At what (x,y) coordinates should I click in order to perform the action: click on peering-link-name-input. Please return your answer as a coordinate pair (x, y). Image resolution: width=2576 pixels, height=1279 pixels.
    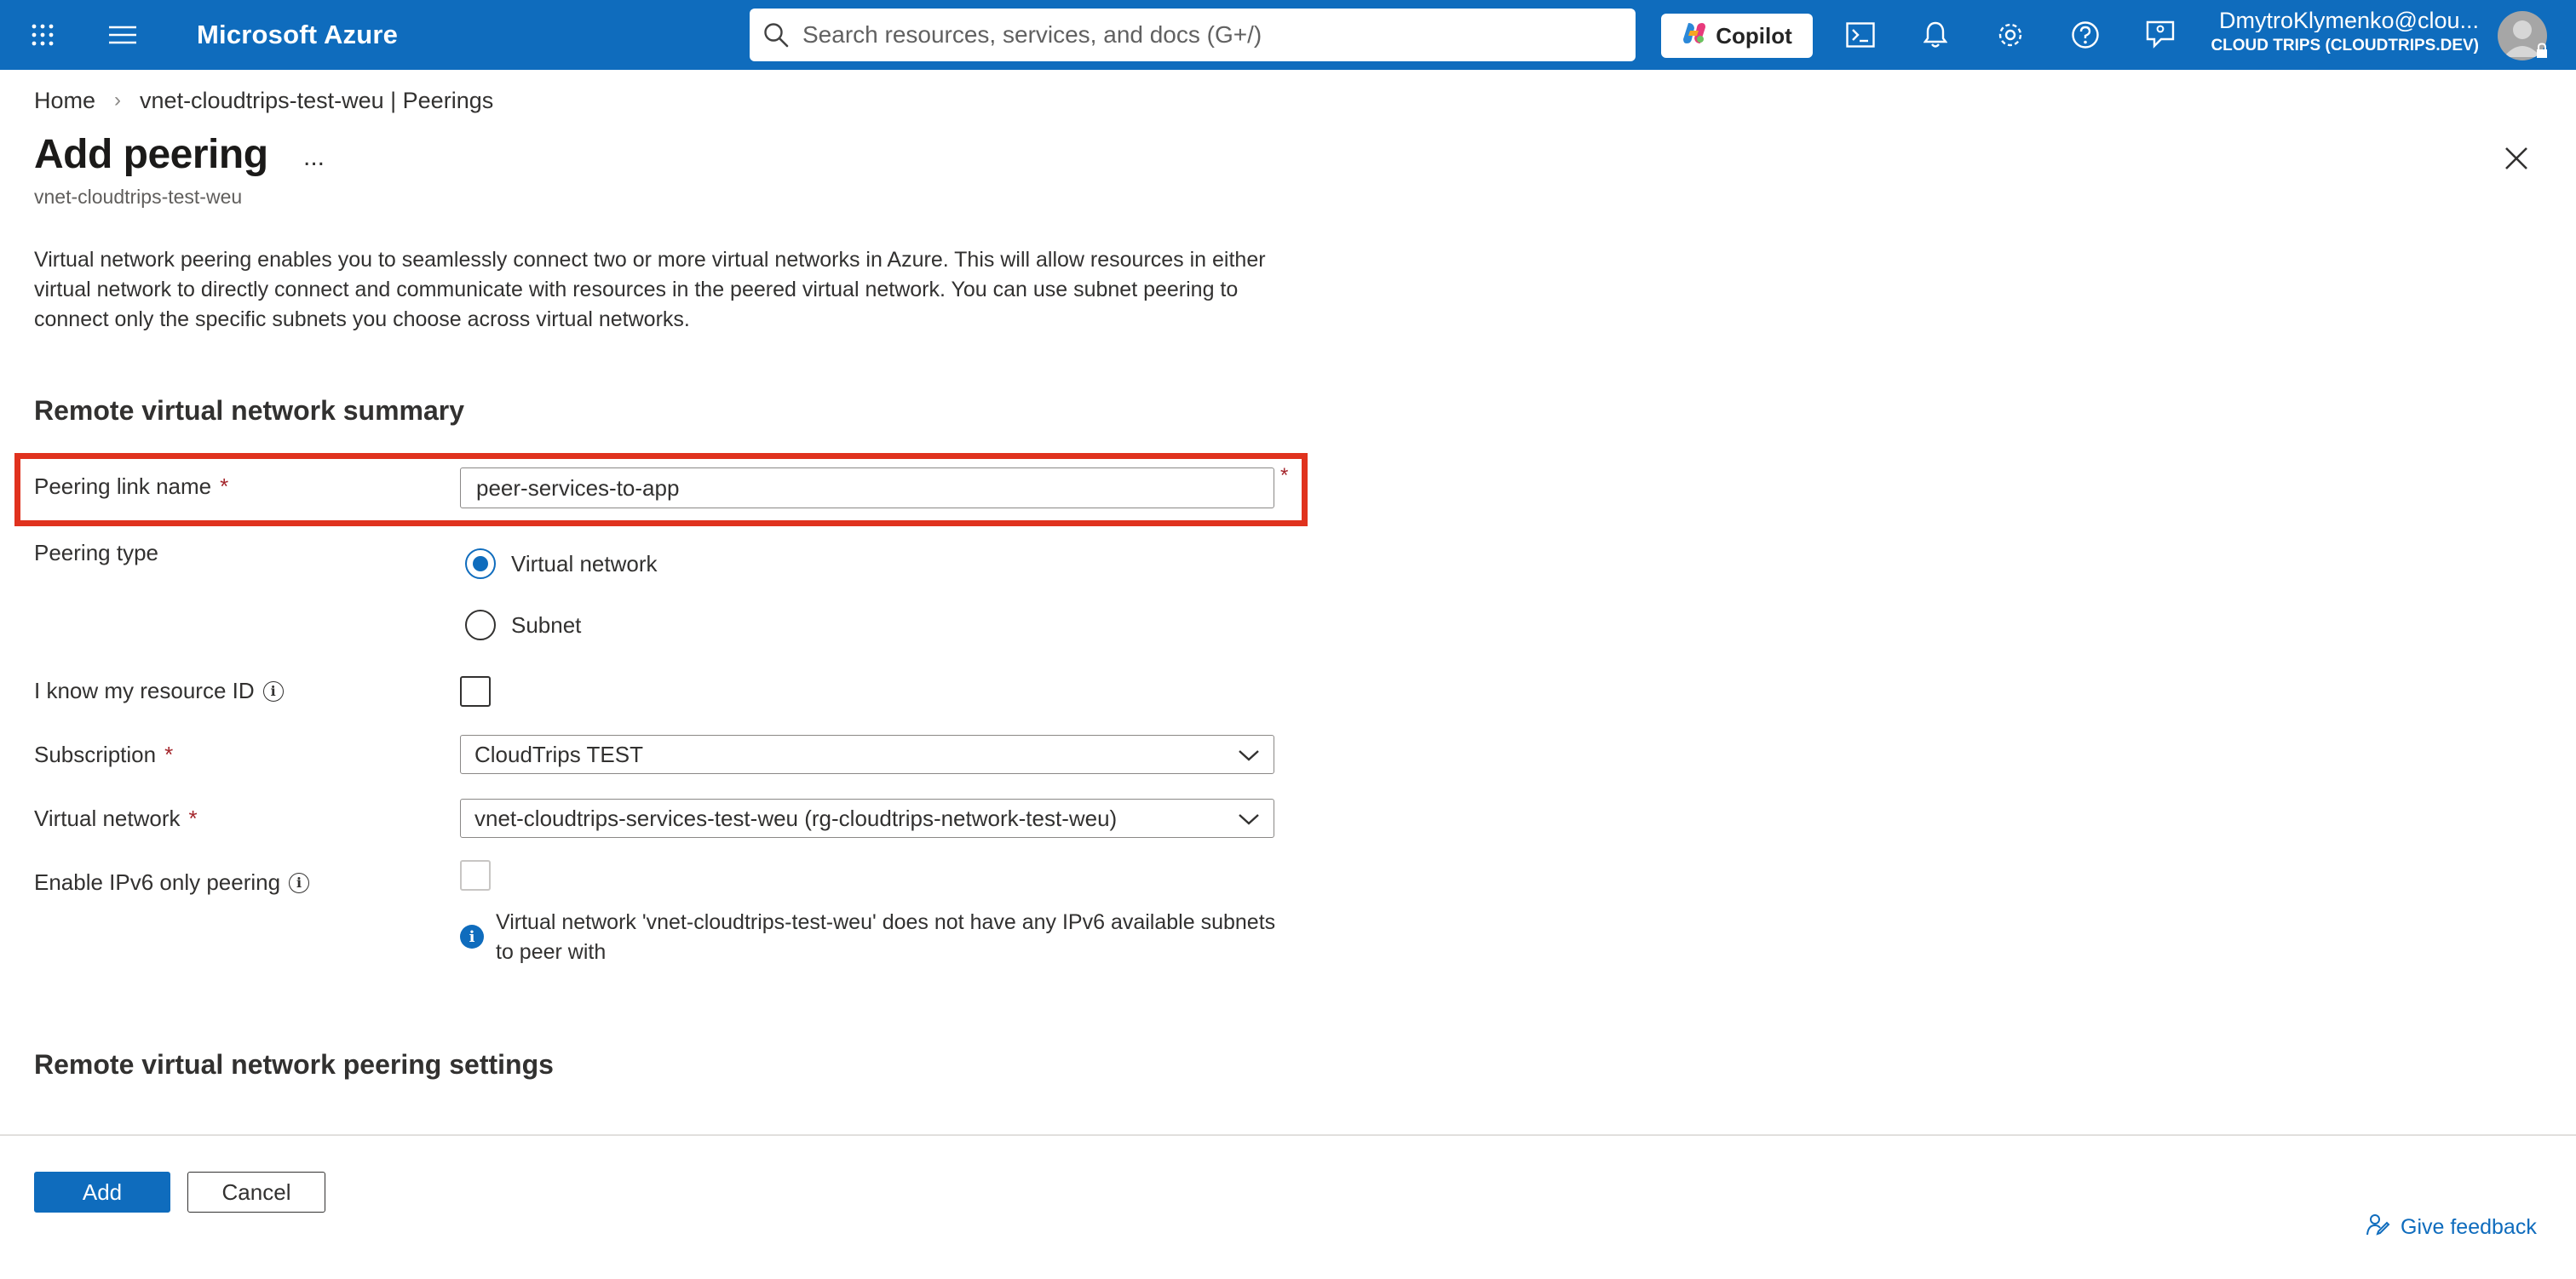
    Looking at the image, I should click on (874, 488).